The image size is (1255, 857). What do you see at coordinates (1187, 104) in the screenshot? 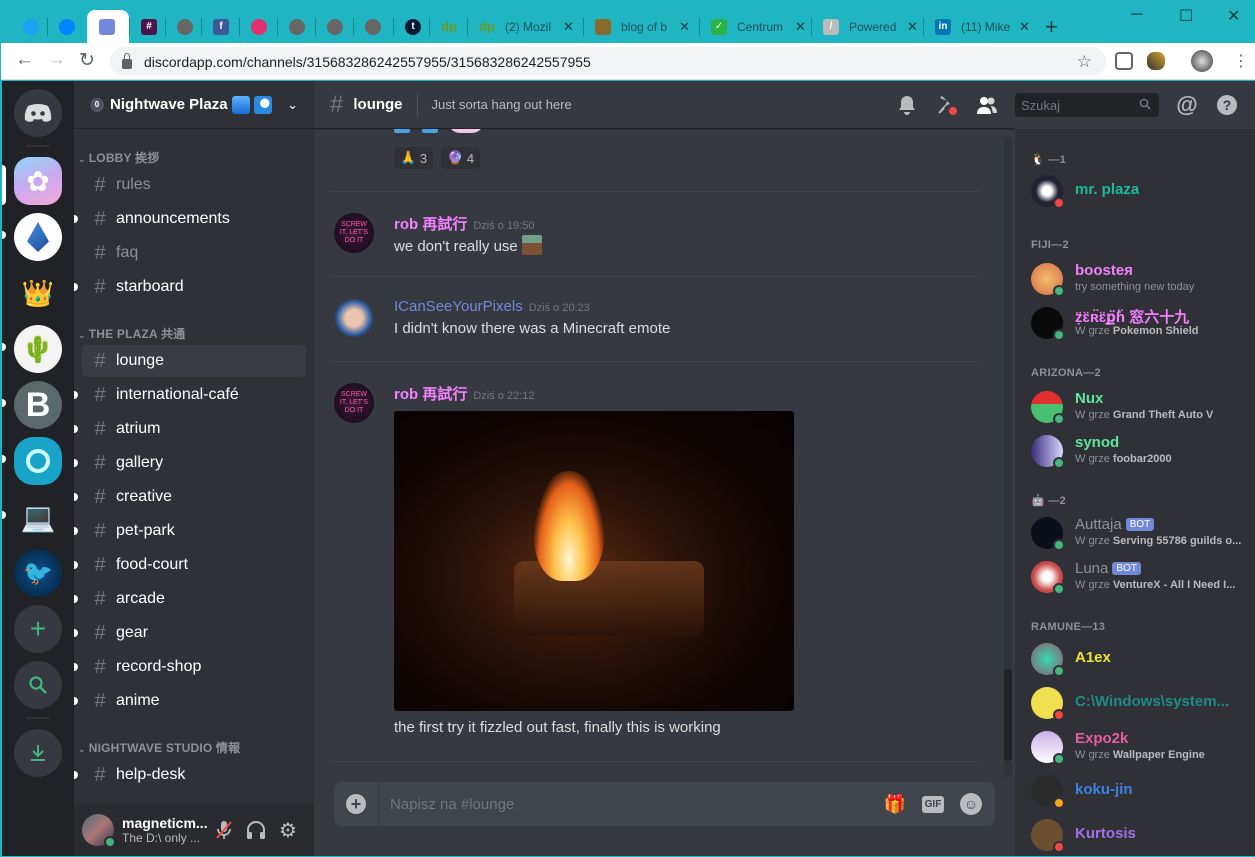
I see `mentions-button: @` at bounding box center [1187, 104].